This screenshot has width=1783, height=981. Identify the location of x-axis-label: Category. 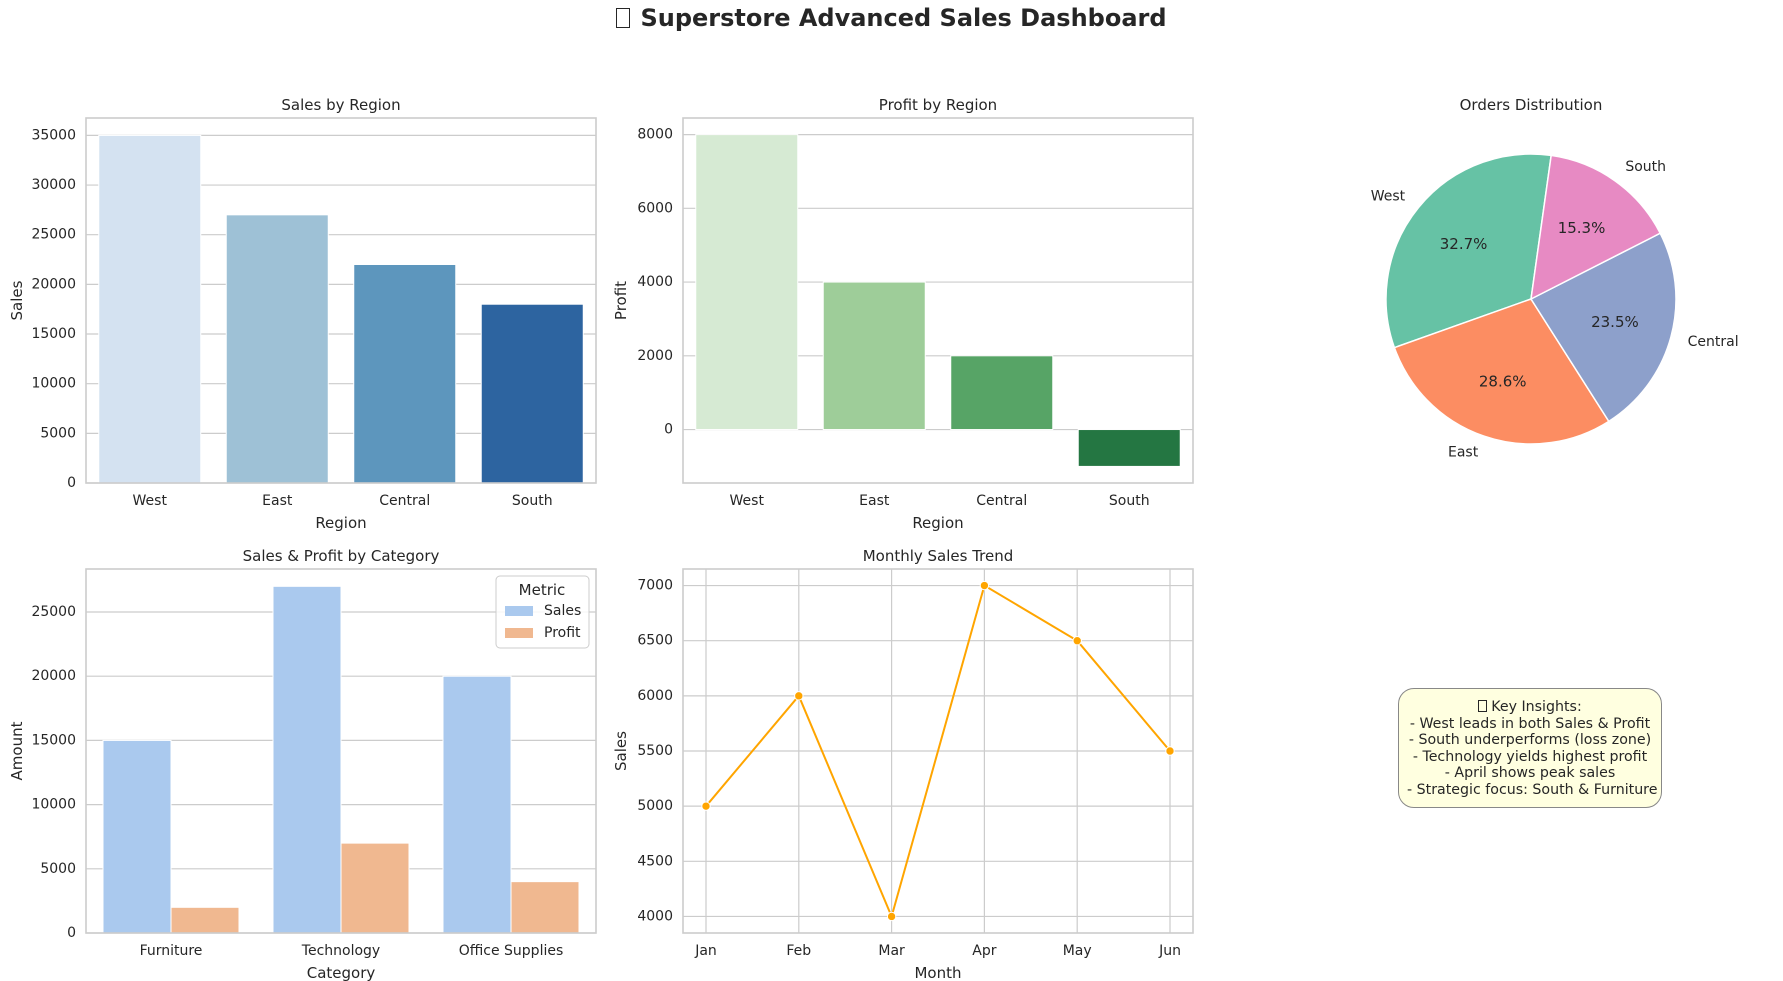
(341, 972).